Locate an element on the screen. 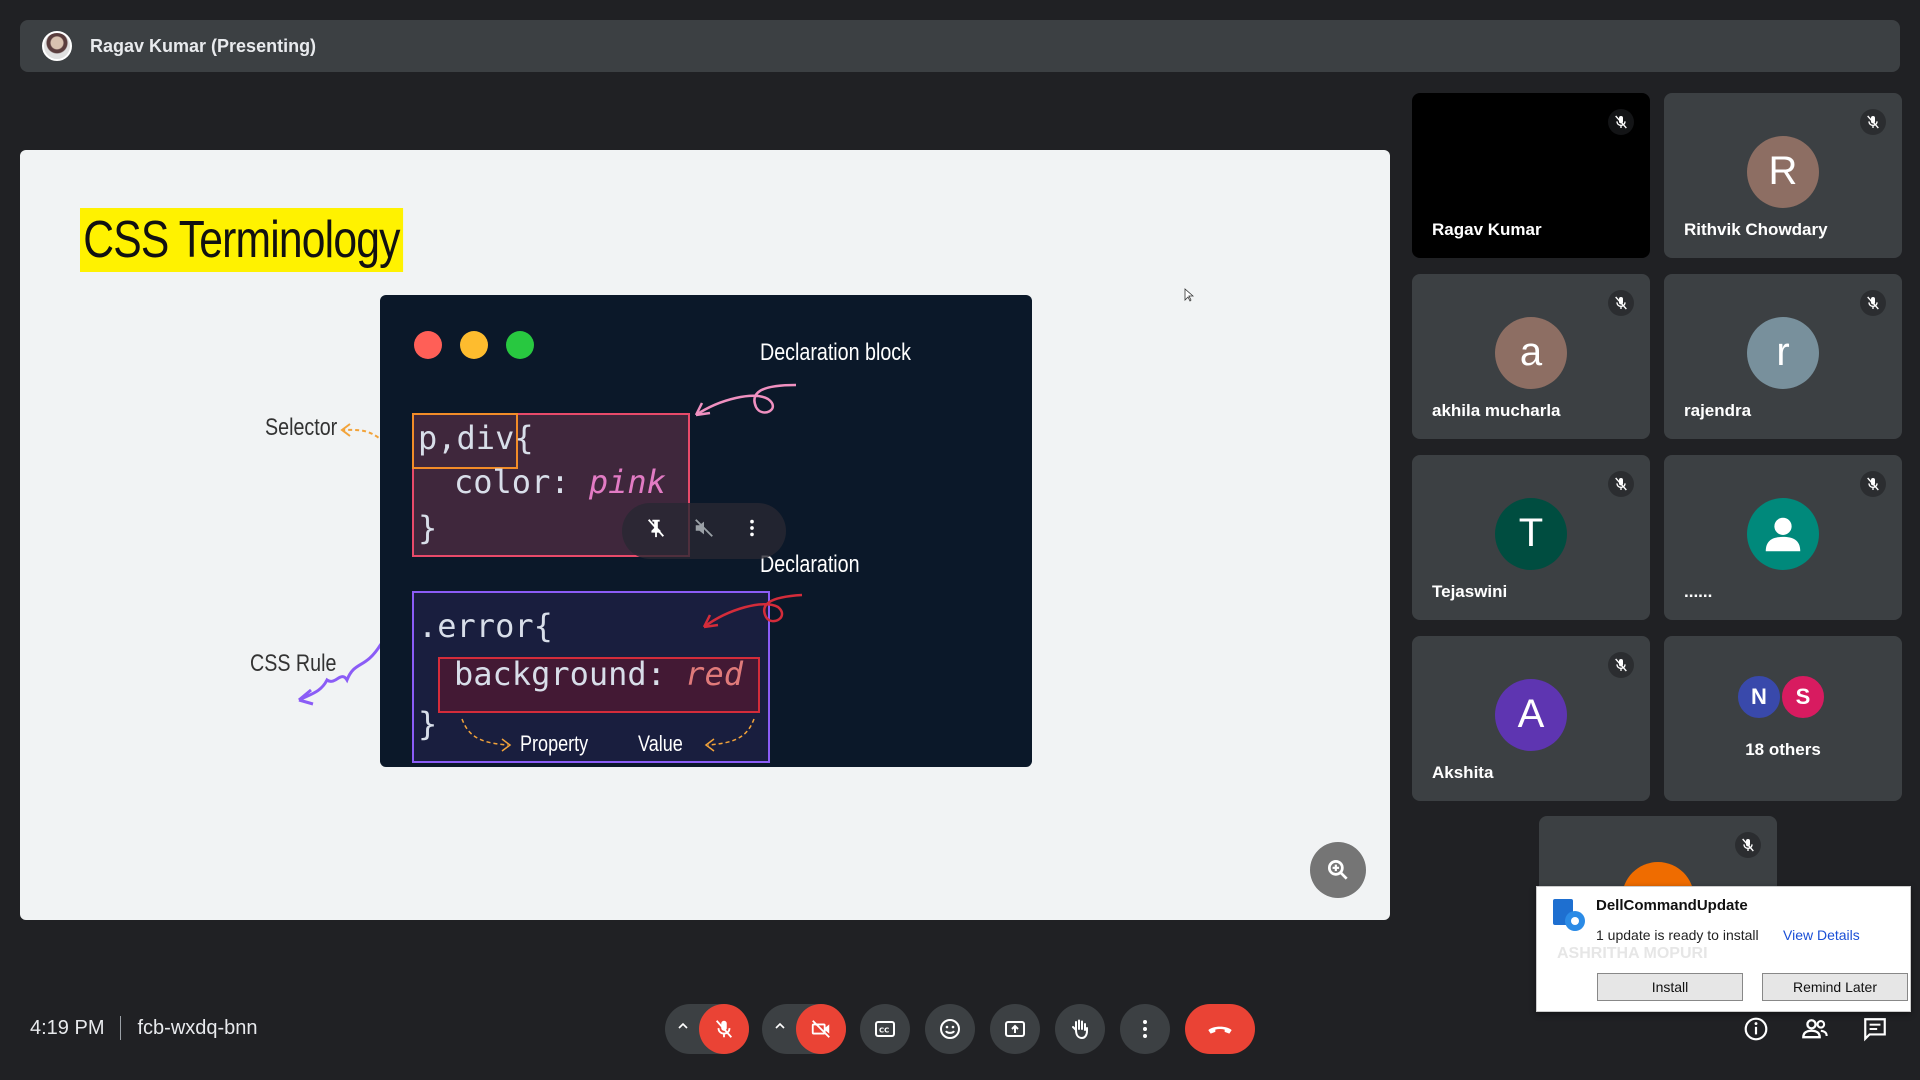 The image size is (1920, 1080). avatar: T is located at coordinates (1531, 533).